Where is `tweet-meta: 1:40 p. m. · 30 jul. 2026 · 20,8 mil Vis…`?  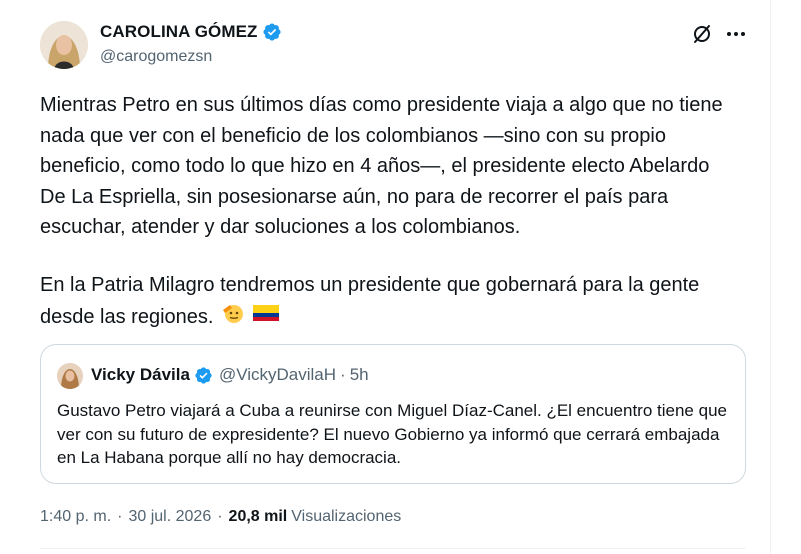 tweet-meta: 1:40 p. m. · 30 jul. 2026 · 20,8 mil Vis… is located at coordinates (220, 517).